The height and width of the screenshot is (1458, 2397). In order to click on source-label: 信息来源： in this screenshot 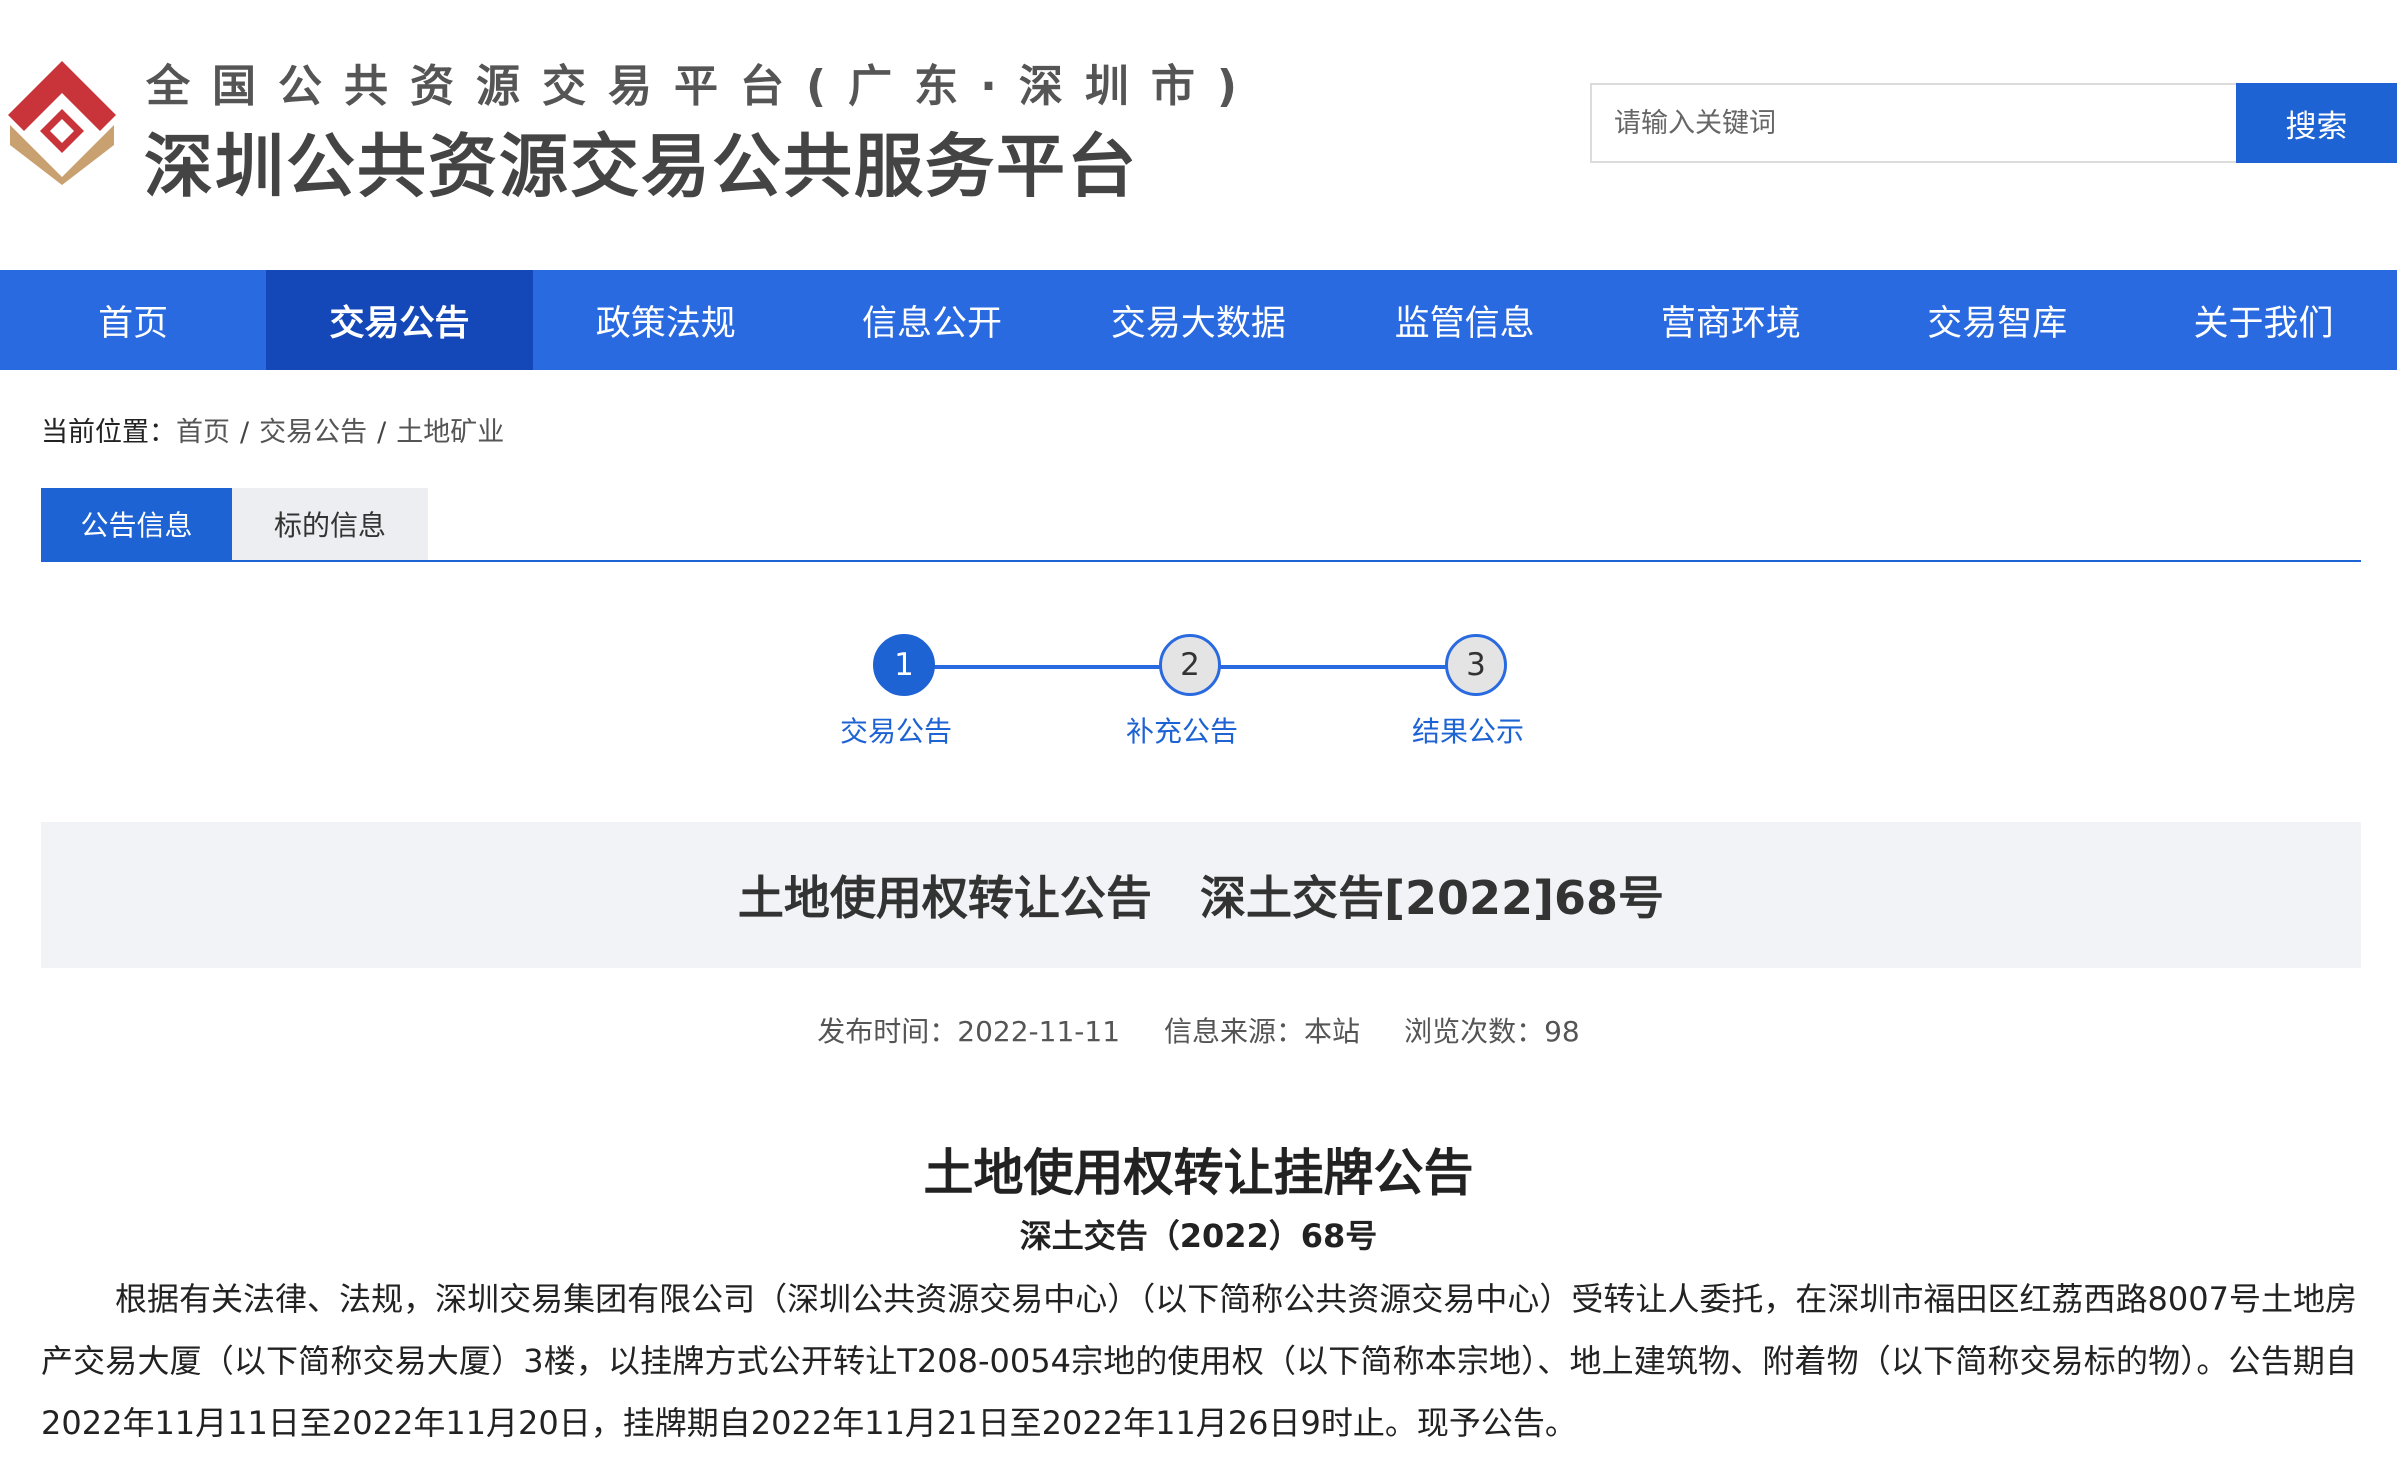, I will do `click(1234, 1031)`.